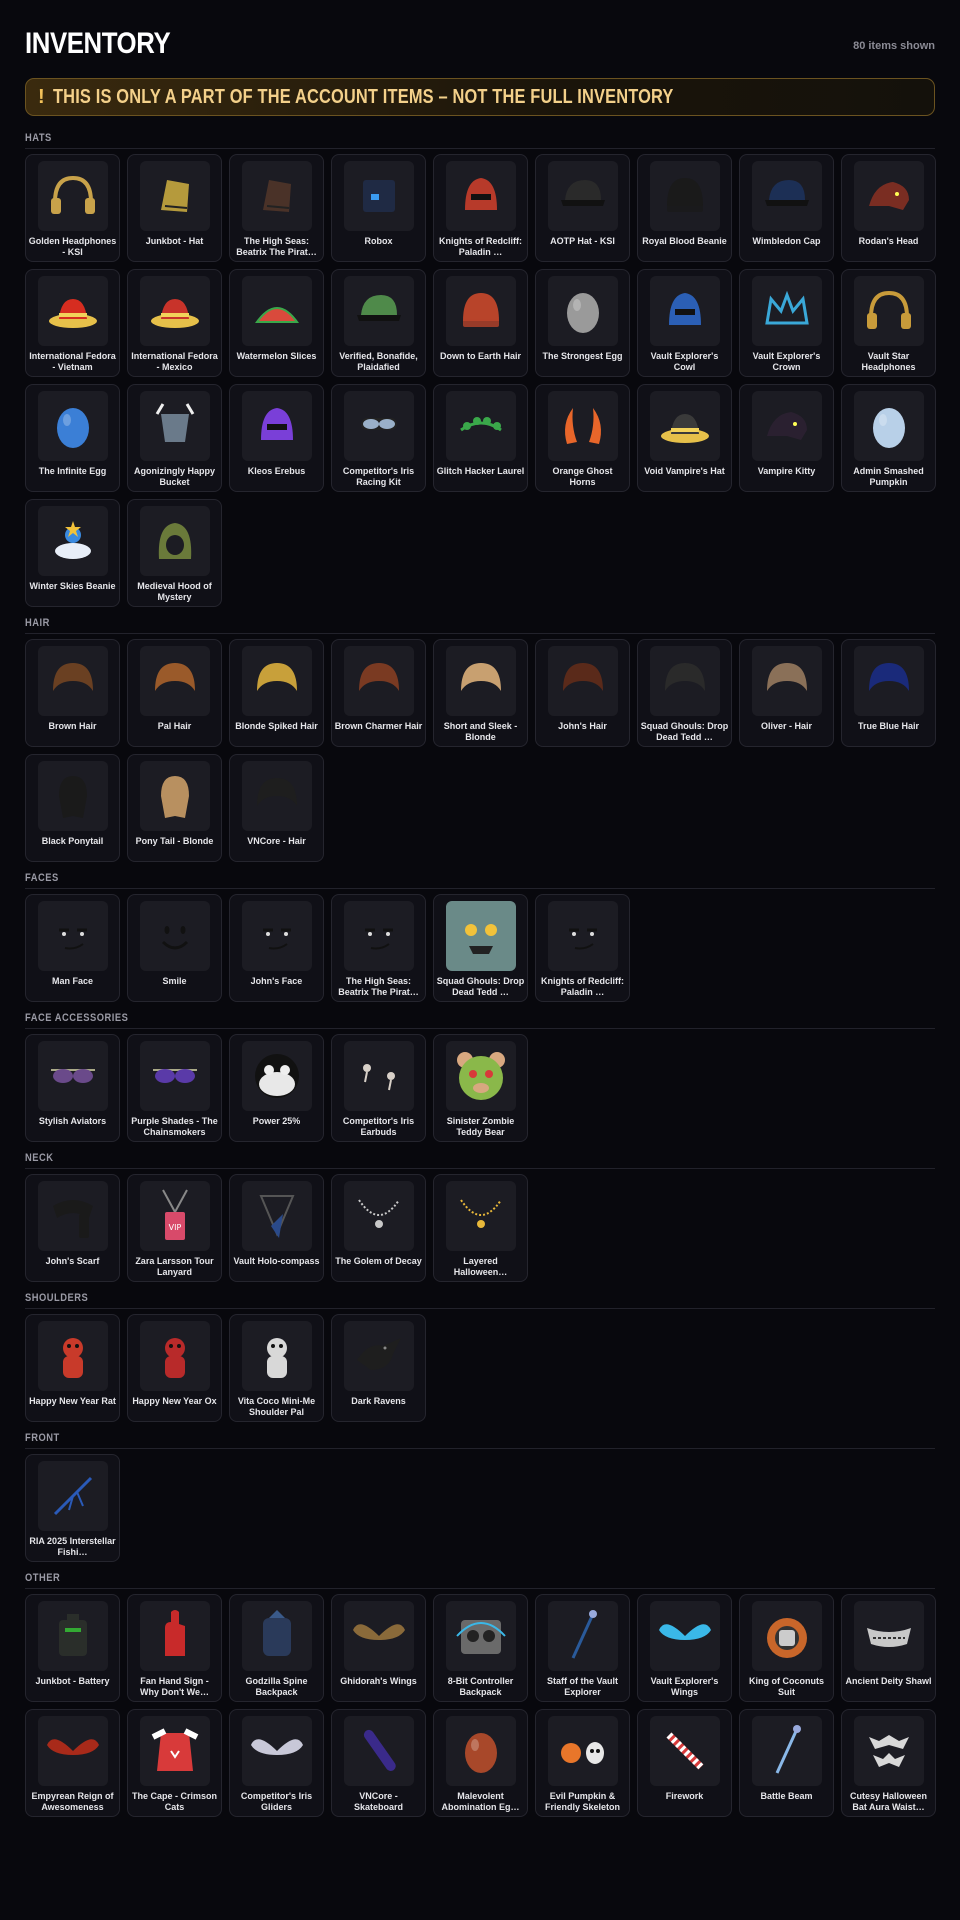  I want to click on item-card: Competitor's Iris Earbuds, so click(378, 1088).